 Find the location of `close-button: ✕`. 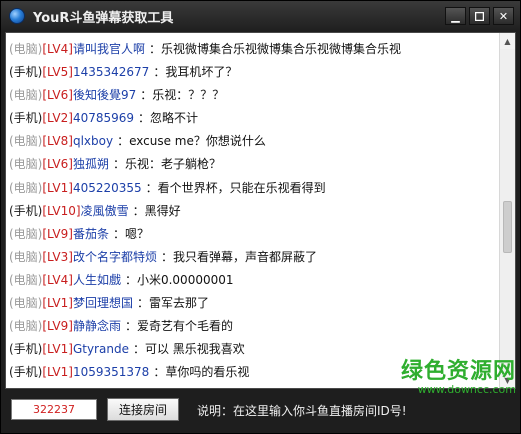

close-button: ✕ is located at coordinates (503, 16).